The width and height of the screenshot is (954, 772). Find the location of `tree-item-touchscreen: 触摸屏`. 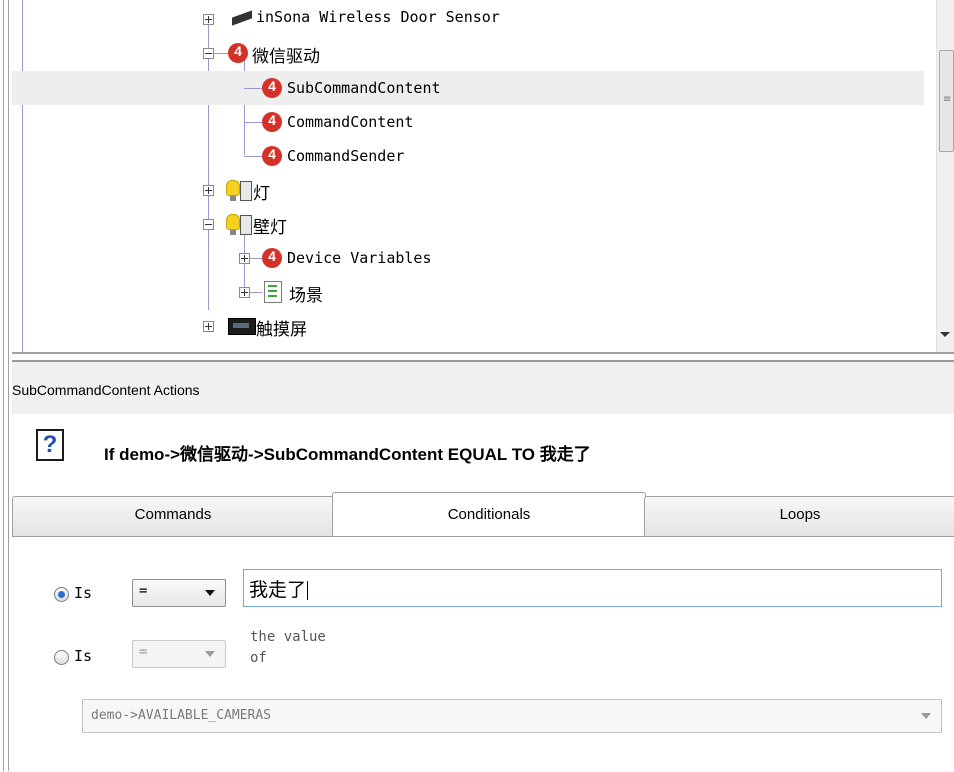

tree-item-touchscreen: 触摸屏 is located at coordinates (468, 326).